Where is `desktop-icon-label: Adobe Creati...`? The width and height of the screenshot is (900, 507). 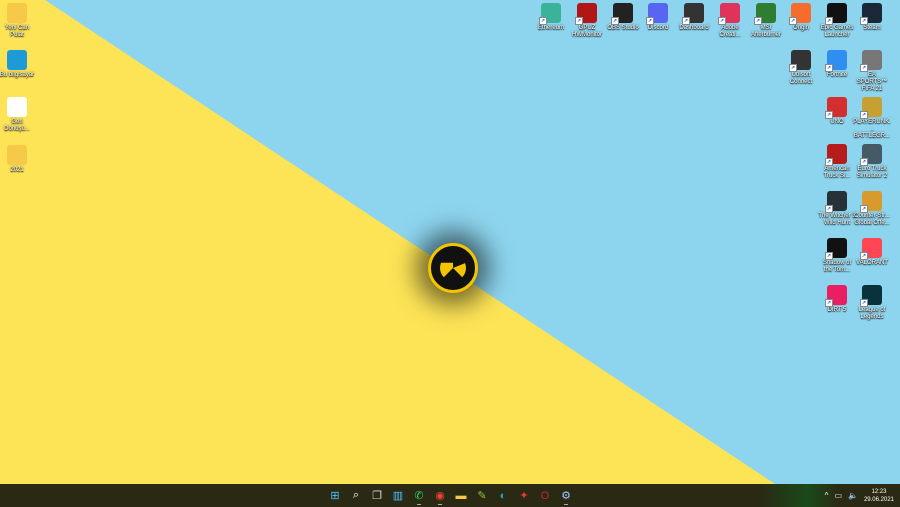
desktop-icon-label: Adobe Creati... is located at coordinates (730, 31).